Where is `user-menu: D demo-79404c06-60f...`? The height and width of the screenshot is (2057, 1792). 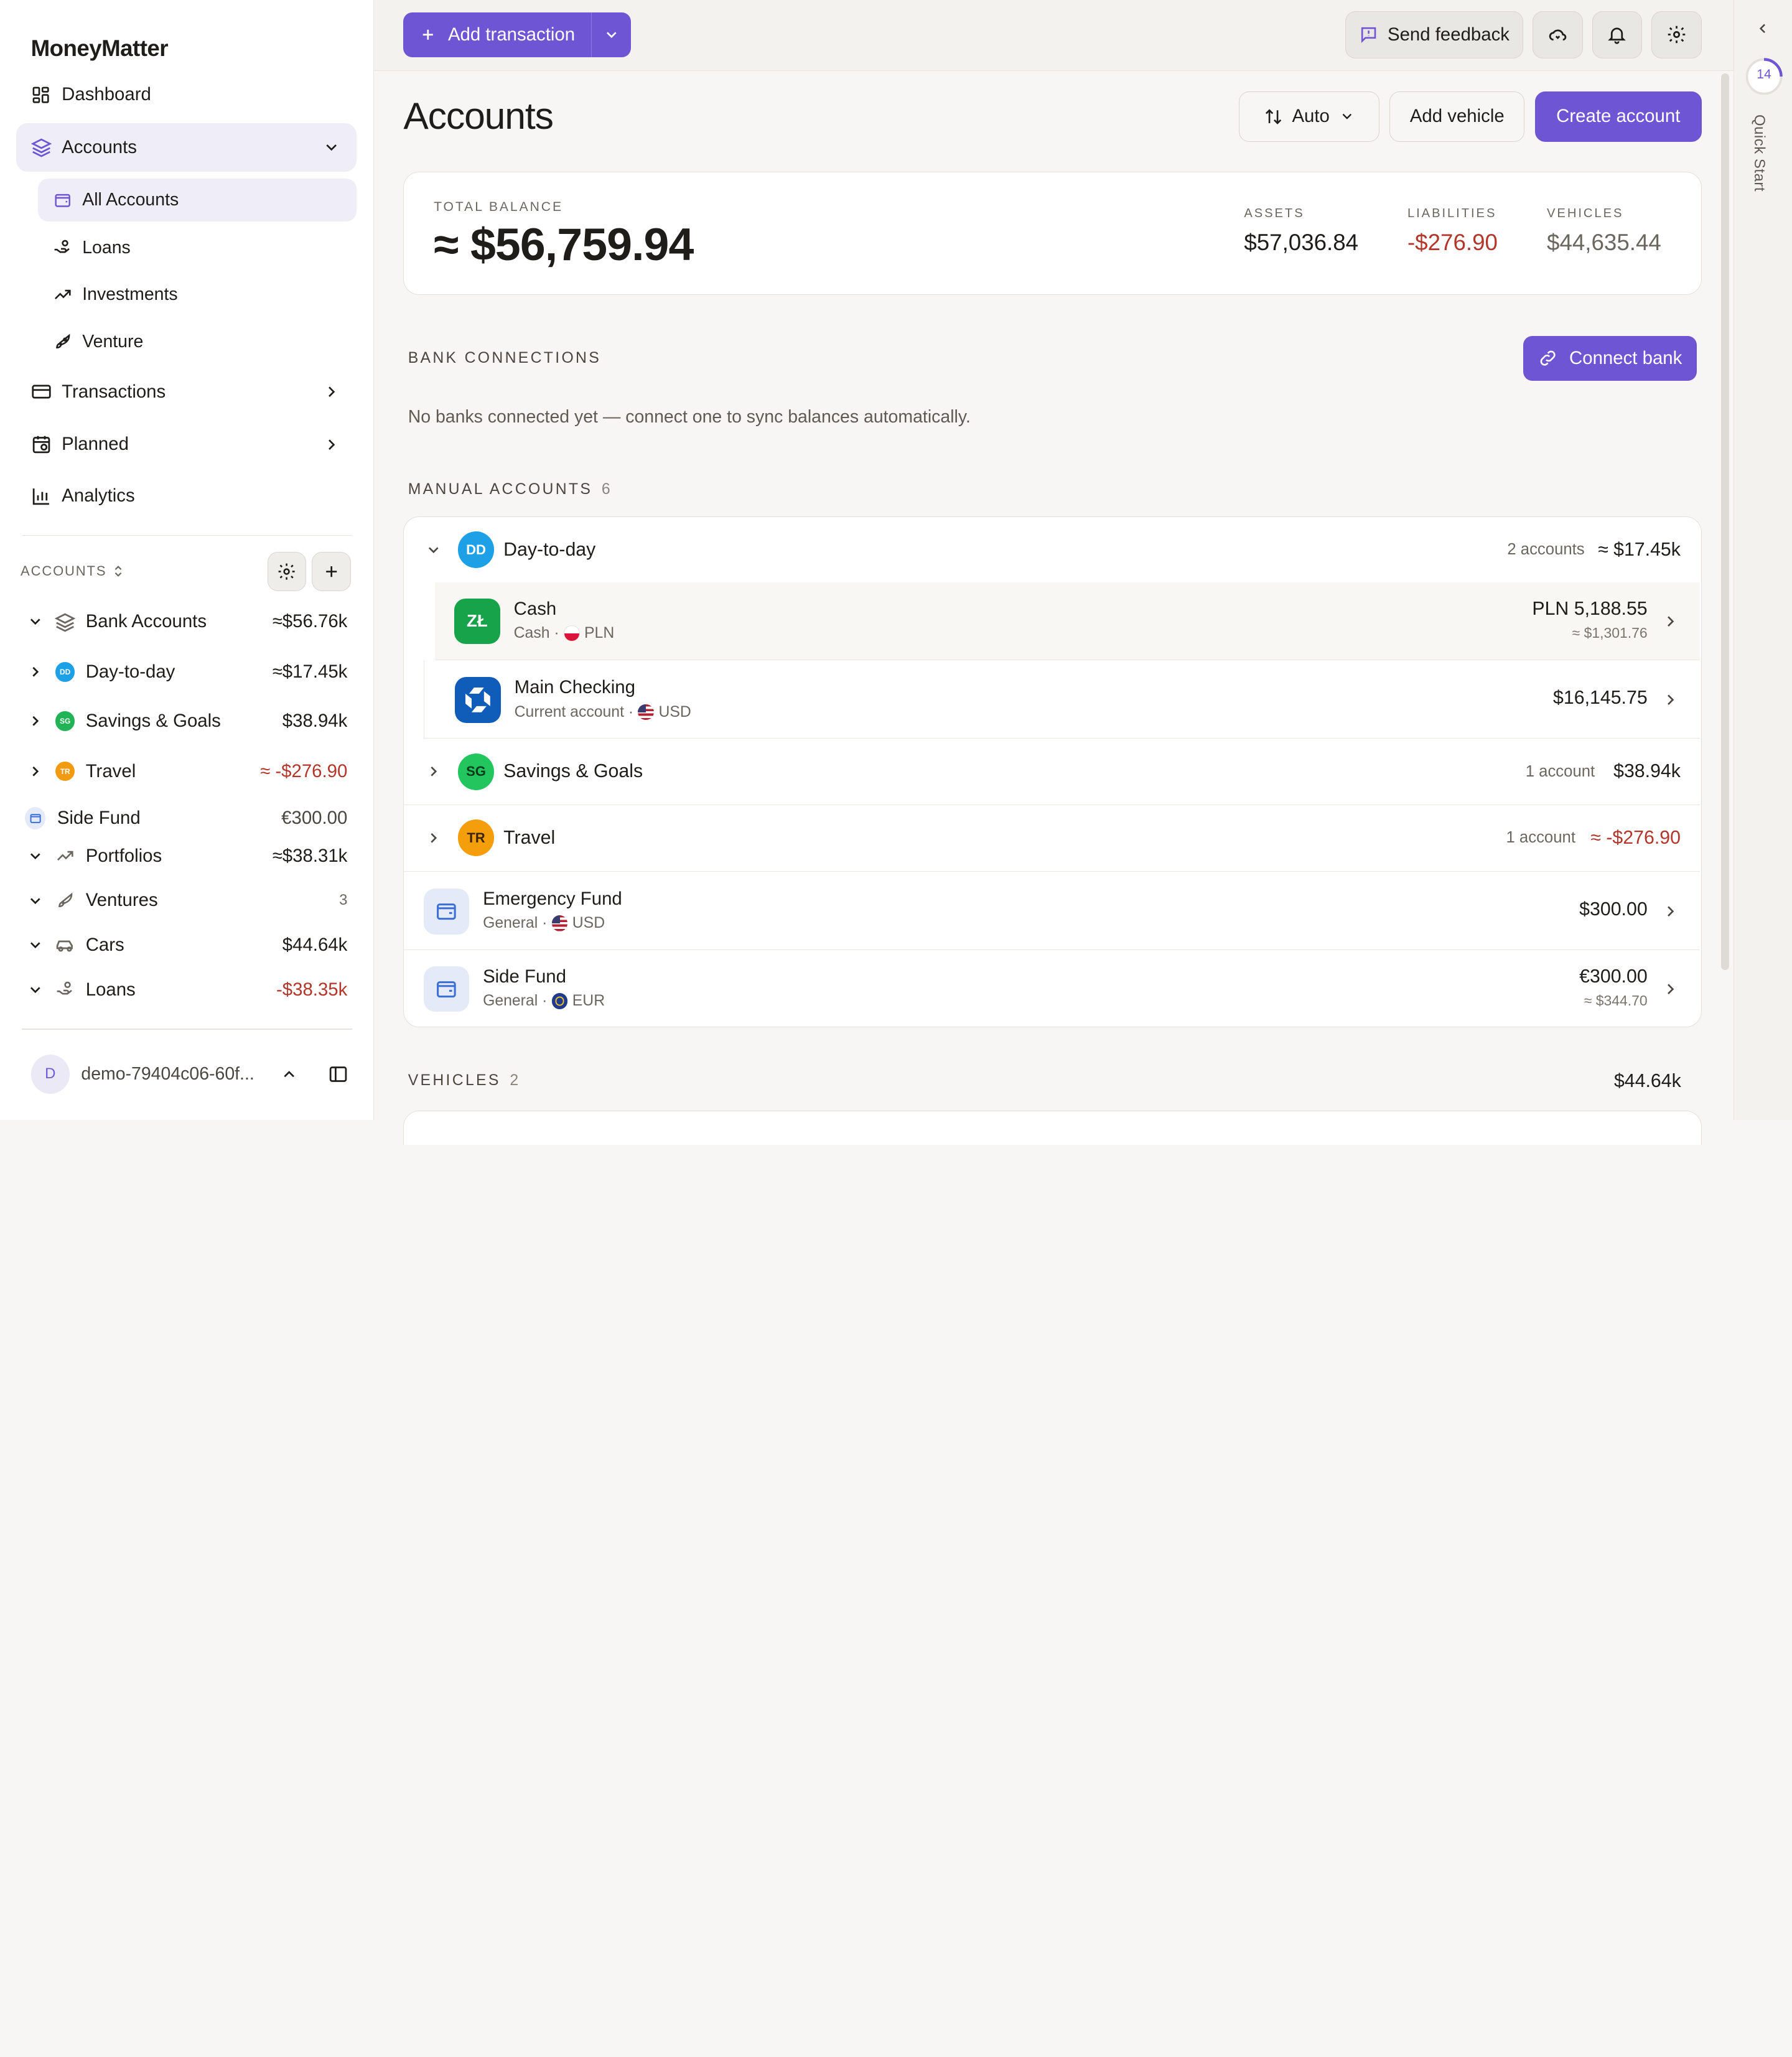
user-menu: D demo-79404c06-60f... is located at coordinates (196, 1073).